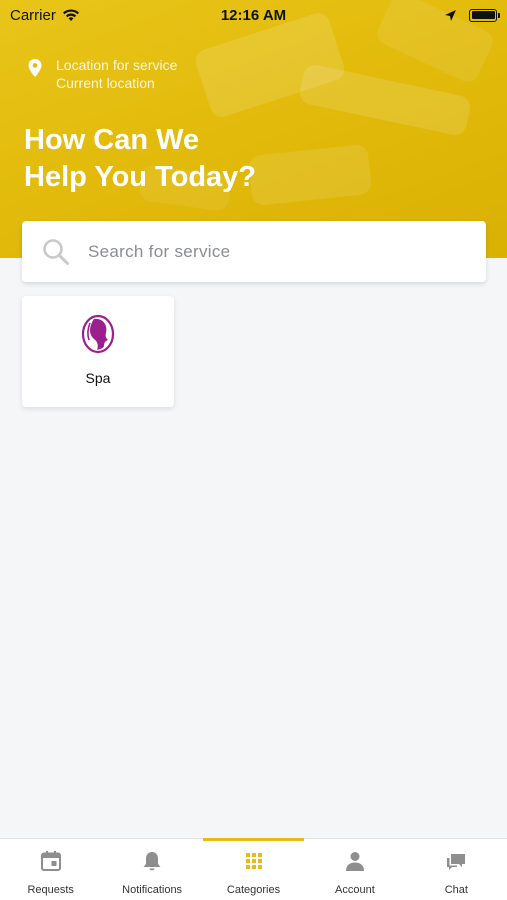 The height and width of the screenshot is (900, 507). I want to click on category-label: Spa, so click(98, 378).